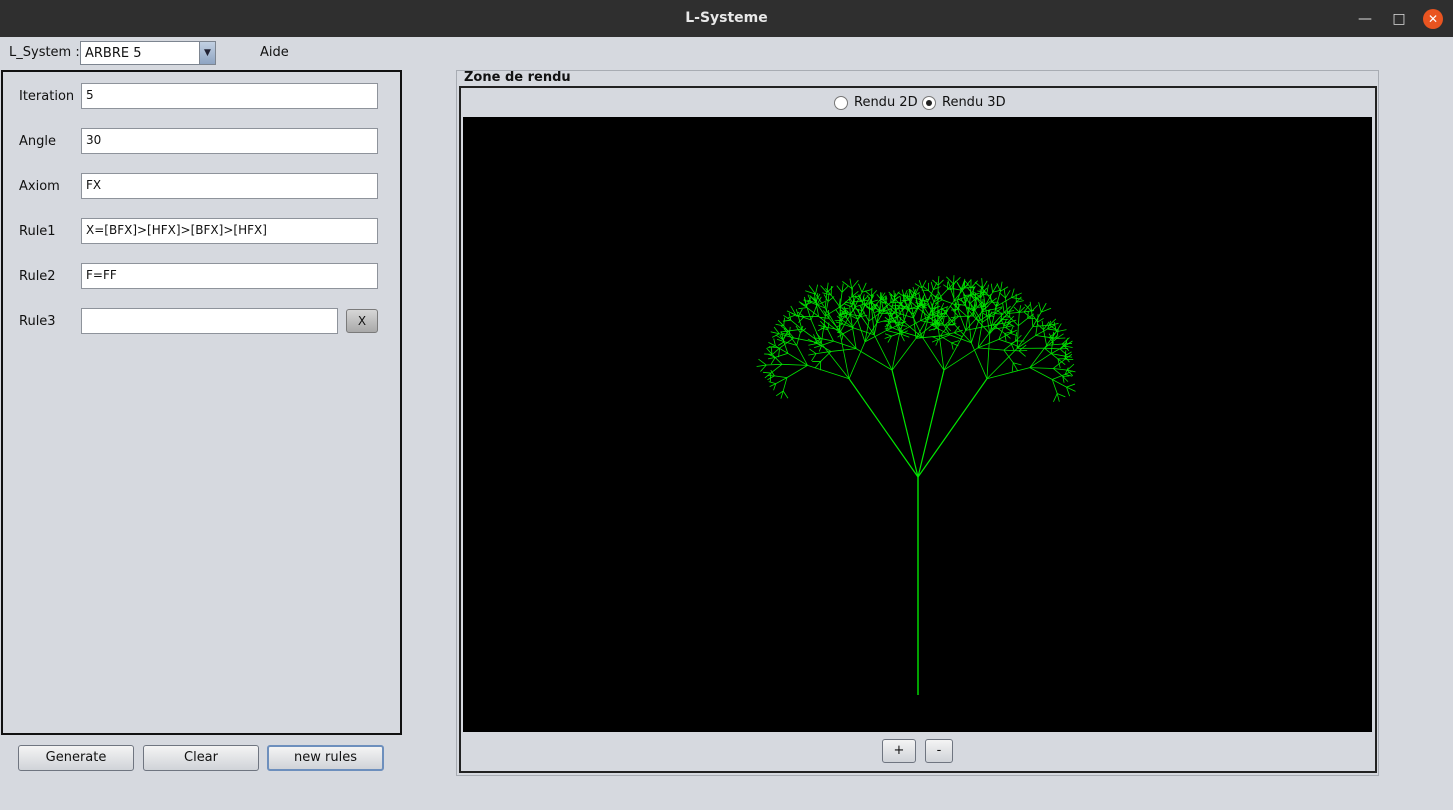 Image resolution: width=1453 pixels, height=810 pixels. I want to click on rendu-2d-radio, so click(841, 103).